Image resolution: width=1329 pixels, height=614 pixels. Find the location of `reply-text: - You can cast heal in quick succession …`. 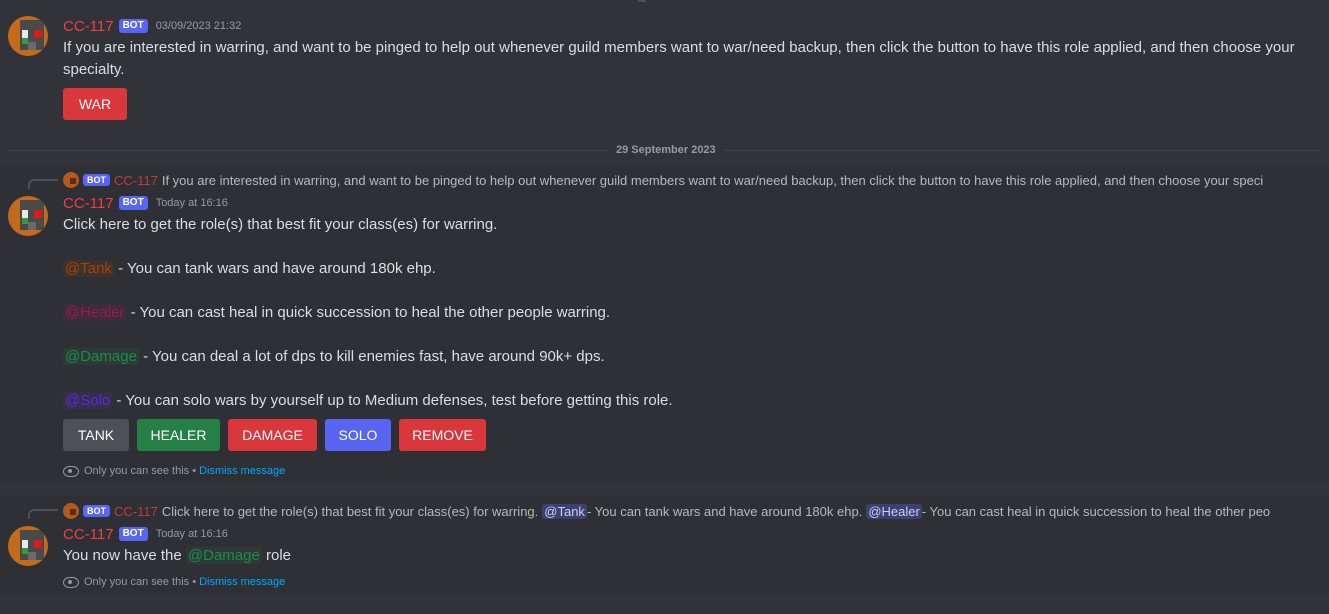

reply-text: - You can cast heal in quick succession … is located at coordinates (1096, 511).